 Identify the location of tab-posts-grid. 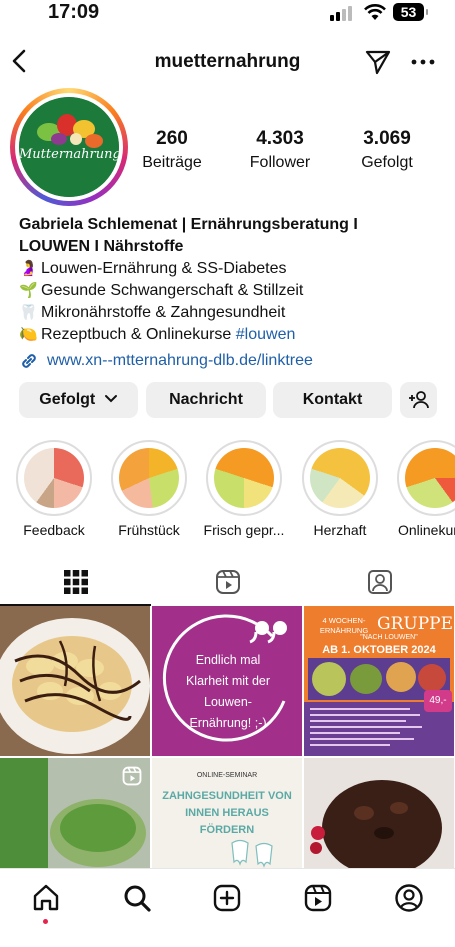
(75, 583).